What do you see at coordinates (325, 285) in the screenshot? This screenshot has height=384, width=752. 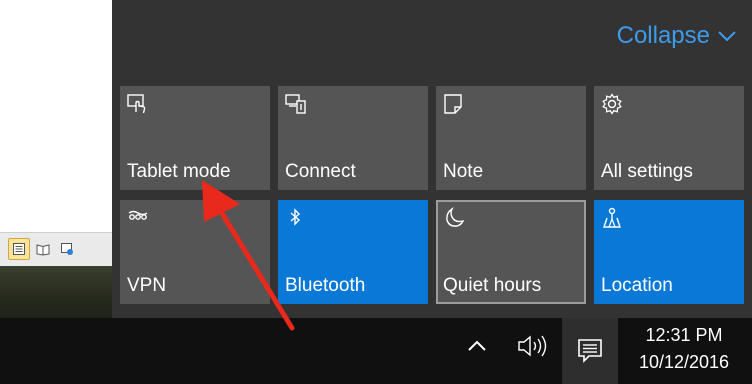 I see `tile-label: Bluetooth` at bounding box center [325, 285].